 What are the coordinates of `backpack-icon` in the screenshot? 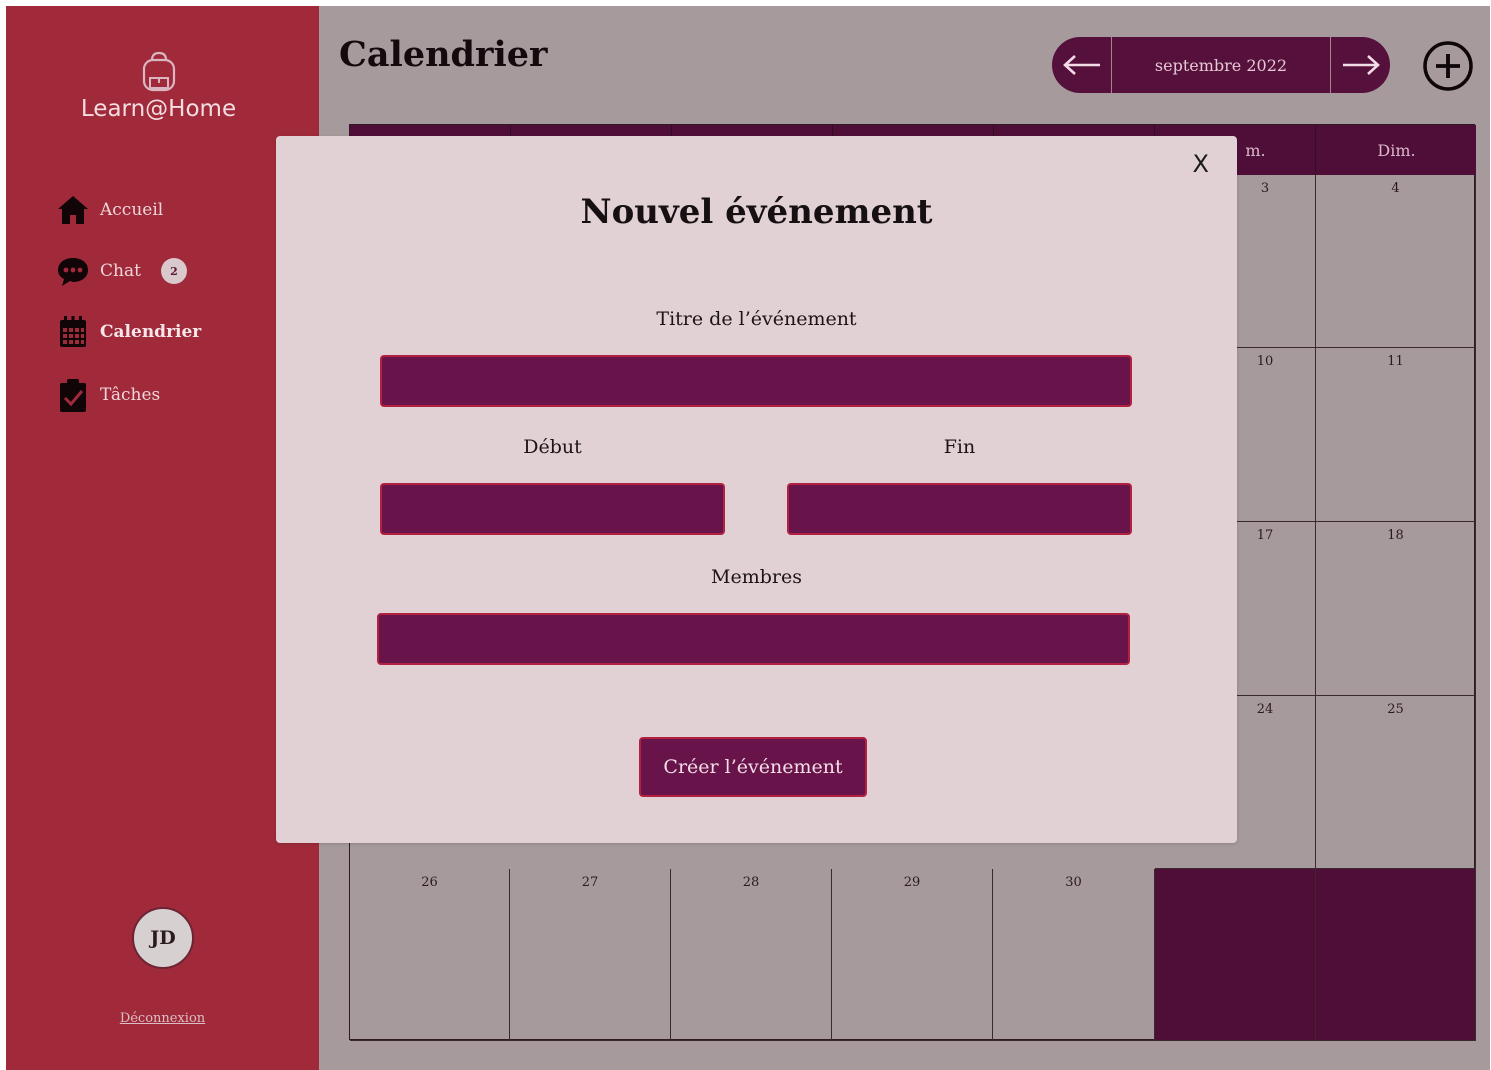 It's located at (159, 71).